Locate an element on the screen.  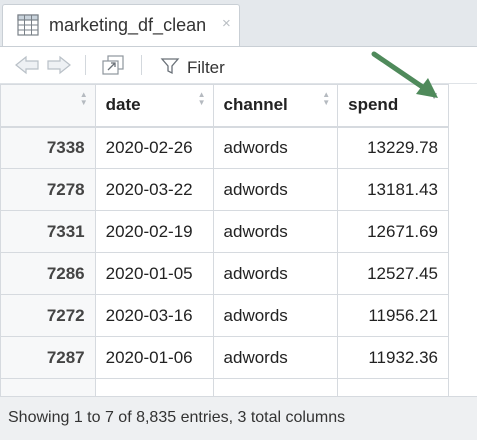
table-row: 7278 2020-03-22 adwords 13181.43 is located at coordinates (224, 189).